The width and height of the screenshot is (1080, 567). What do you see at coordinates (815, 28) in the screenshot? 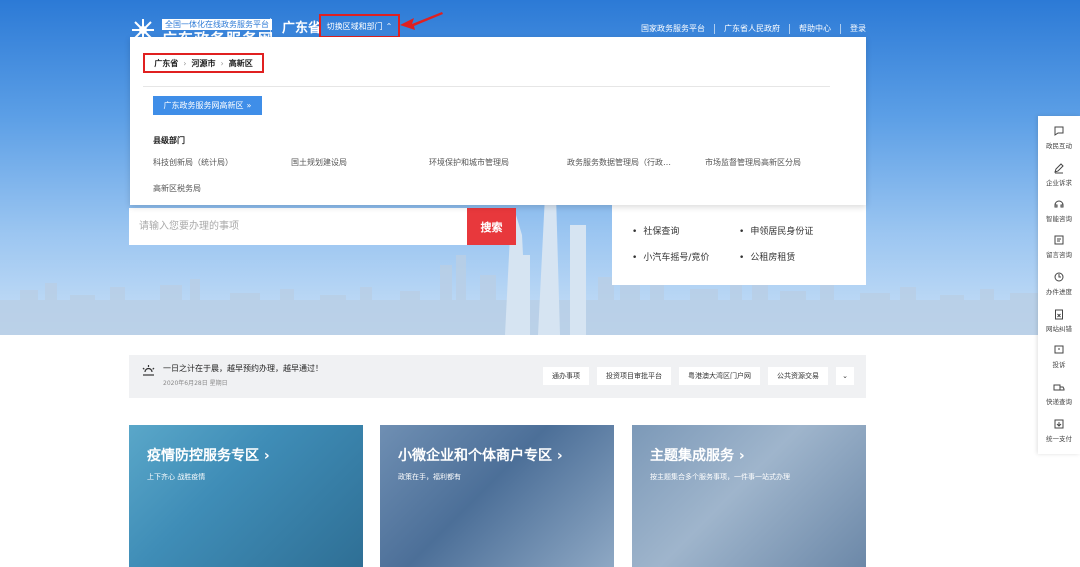
I see `link-help-center: 帮助中心` at bounding box center [815, 28].